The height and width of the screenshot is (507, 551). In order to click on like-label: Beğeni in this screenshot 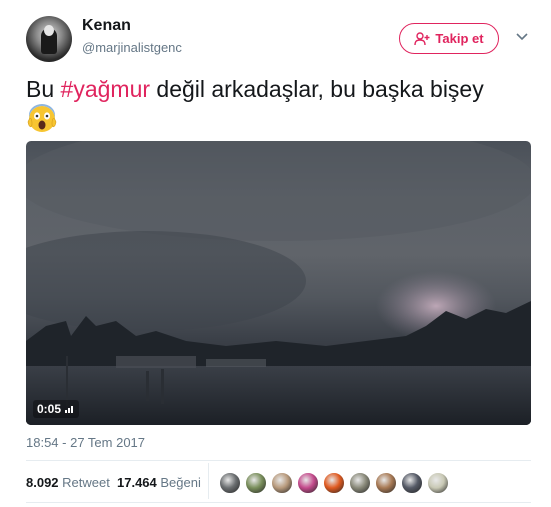, I will do `click(180, 482)`.